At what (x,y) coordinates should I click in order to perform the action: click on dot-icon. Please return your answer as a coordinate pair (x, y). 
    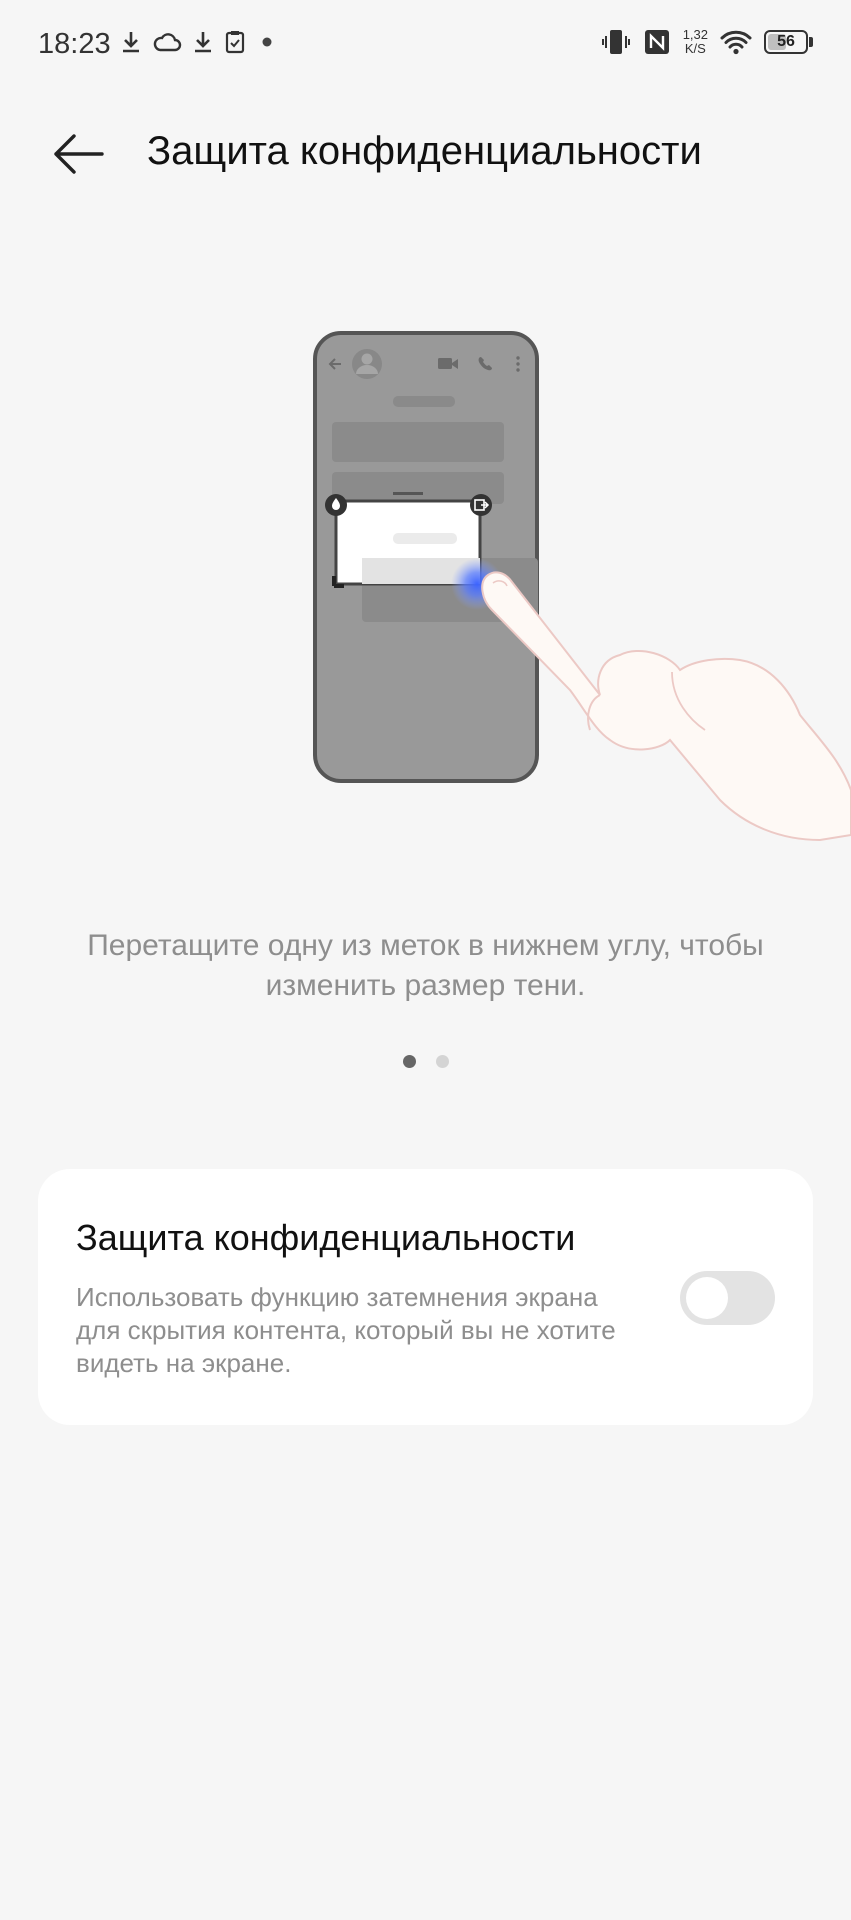
    Looking at the image, I should click on (267, 42).